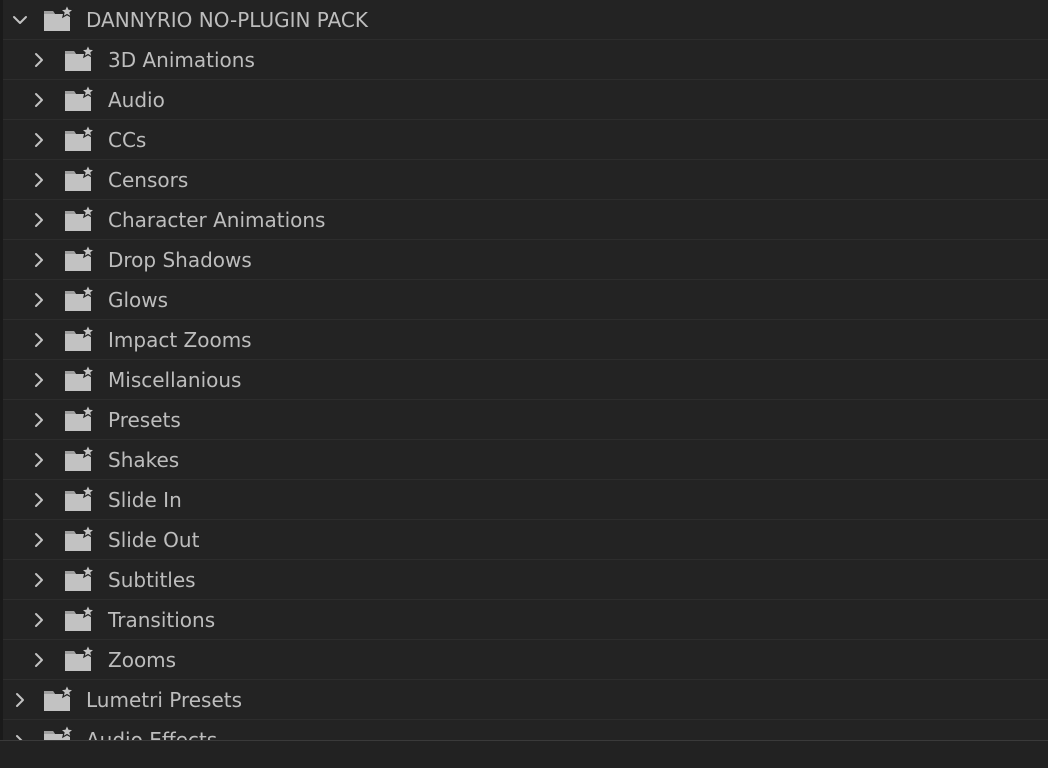 Image resolution: width=1048 pixels, height=768 pixels. I want to click on folder-label: DANNYRIO NO-PLUGIN PACK, so click(227, 20).